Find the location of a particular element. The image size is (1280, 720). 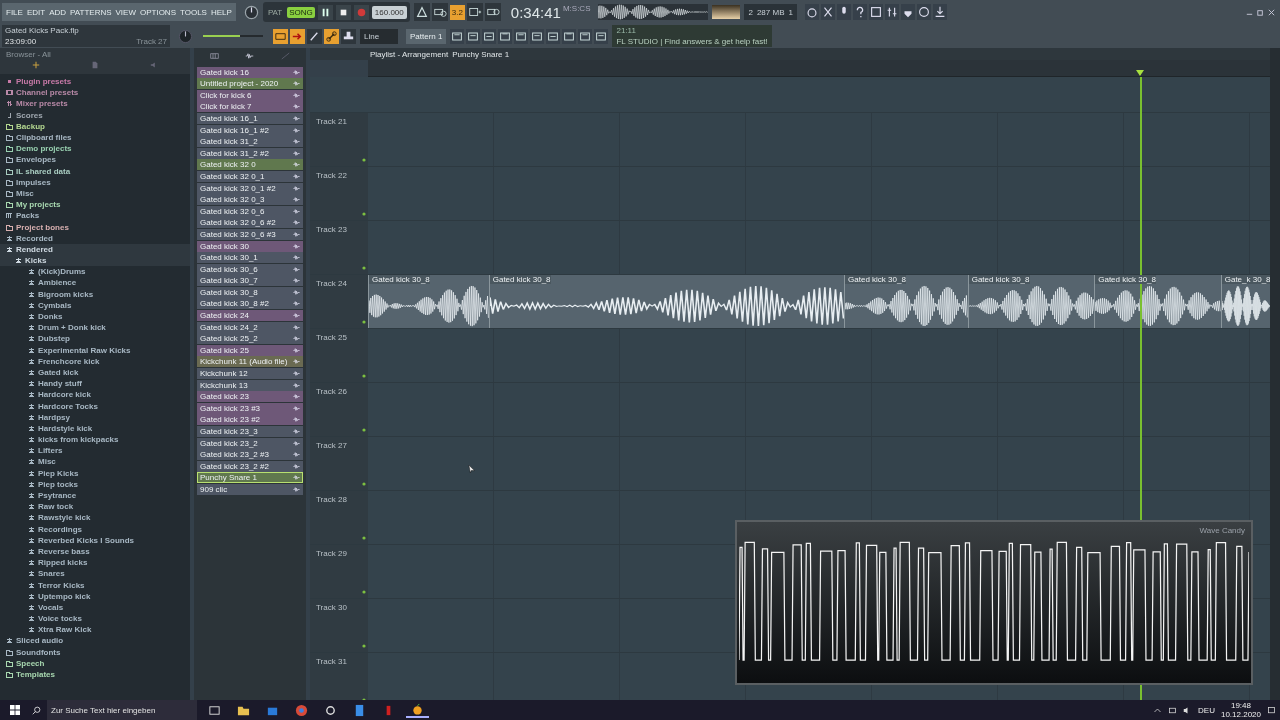

browser-item: Mixer presets is located at coordinates (95, 104).